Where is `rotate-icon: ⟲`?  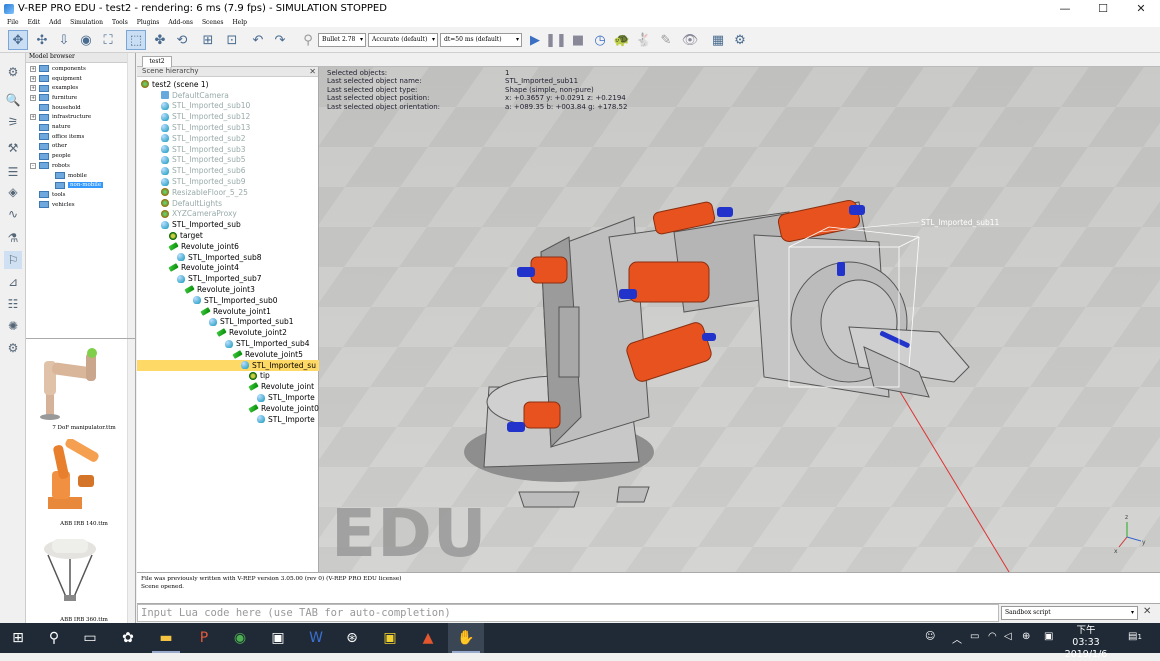
rotate-icon: ⟲ is located at coordinates (182, 40).